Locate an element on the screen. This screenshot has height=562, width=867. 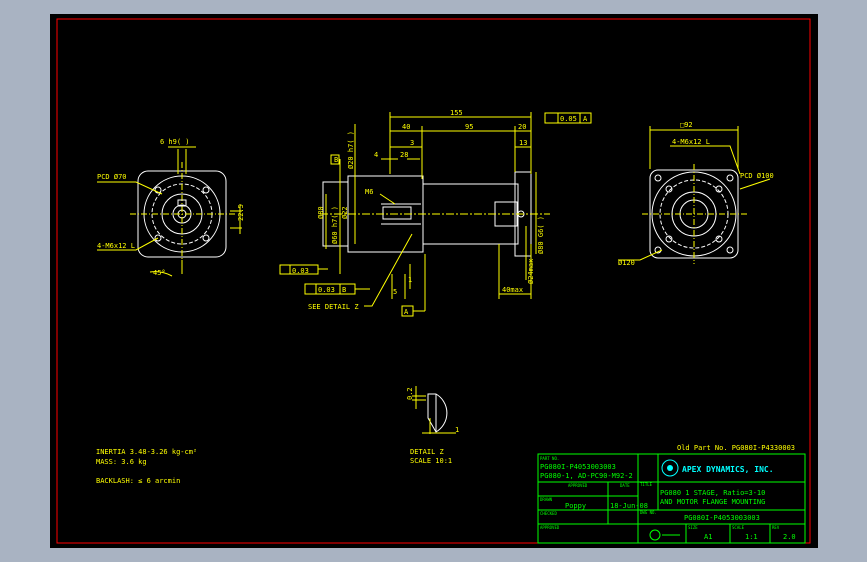
dim-20: 20 is located at coordinates (522, 127).